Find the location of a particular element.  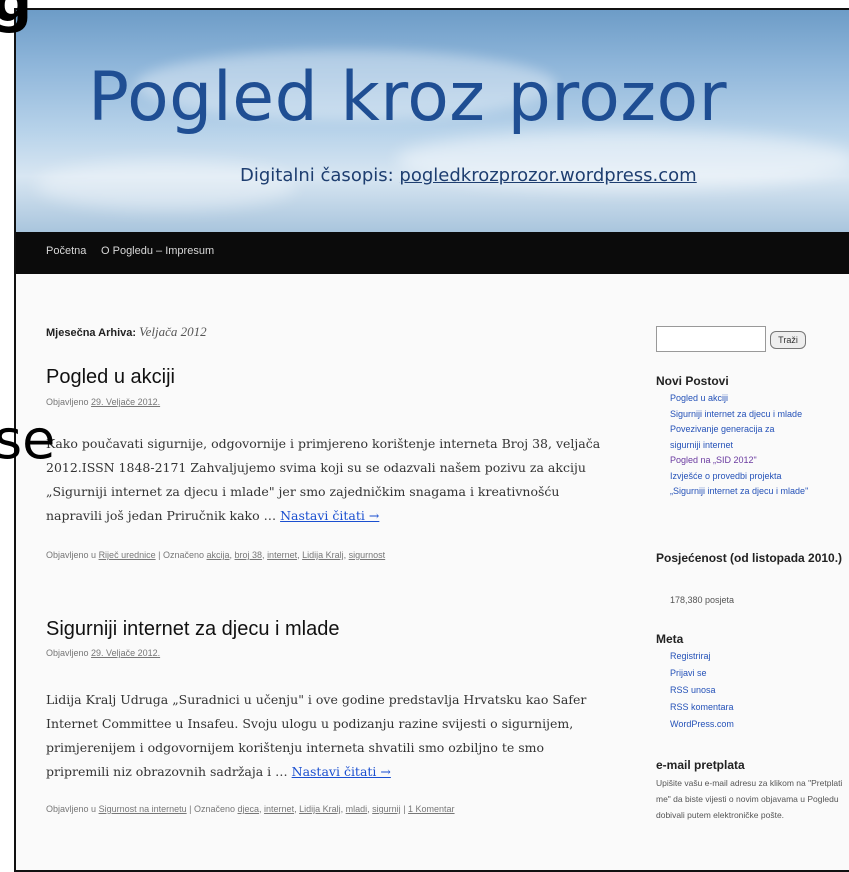

tag-link: sigurnij is located at coordinates (386, 809).